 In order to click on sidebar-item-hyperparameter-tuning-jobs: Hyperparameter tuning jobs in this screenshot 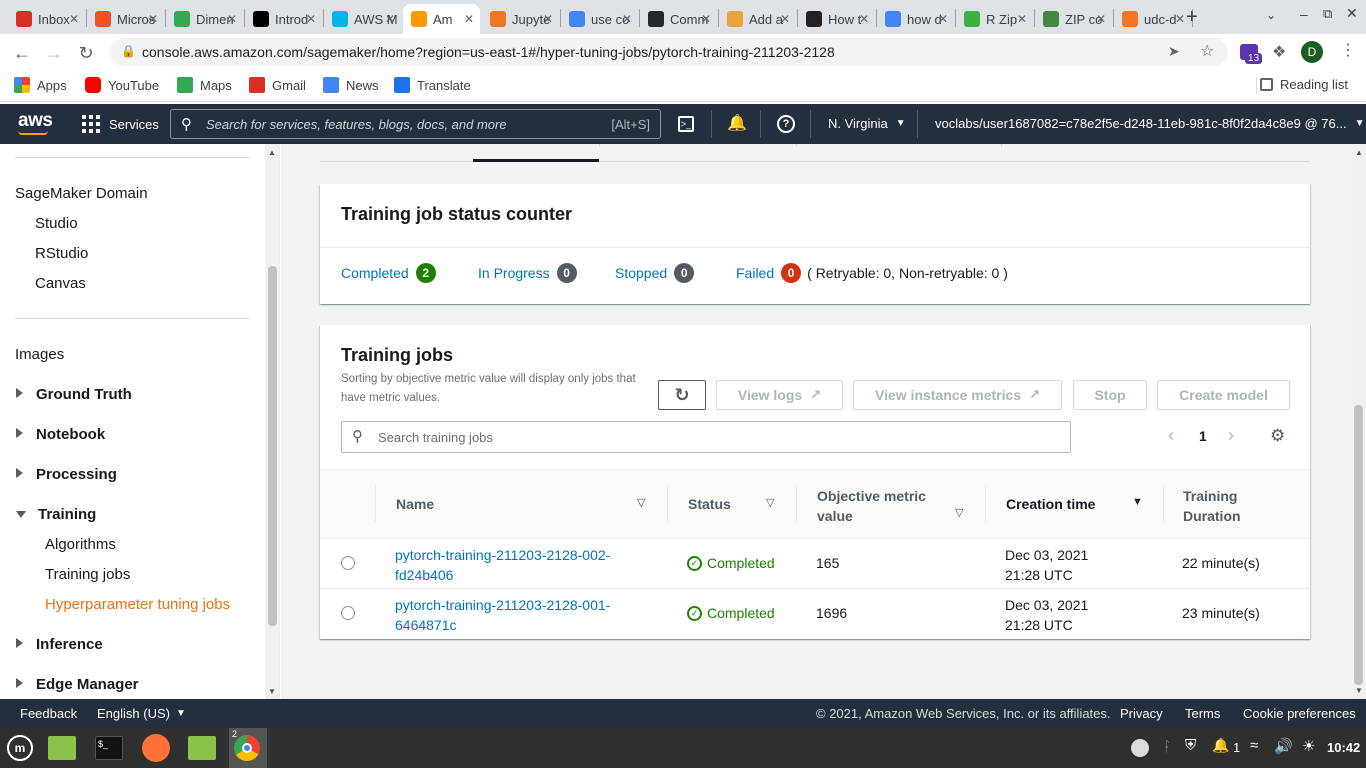, I will do `click(137, 604)`.